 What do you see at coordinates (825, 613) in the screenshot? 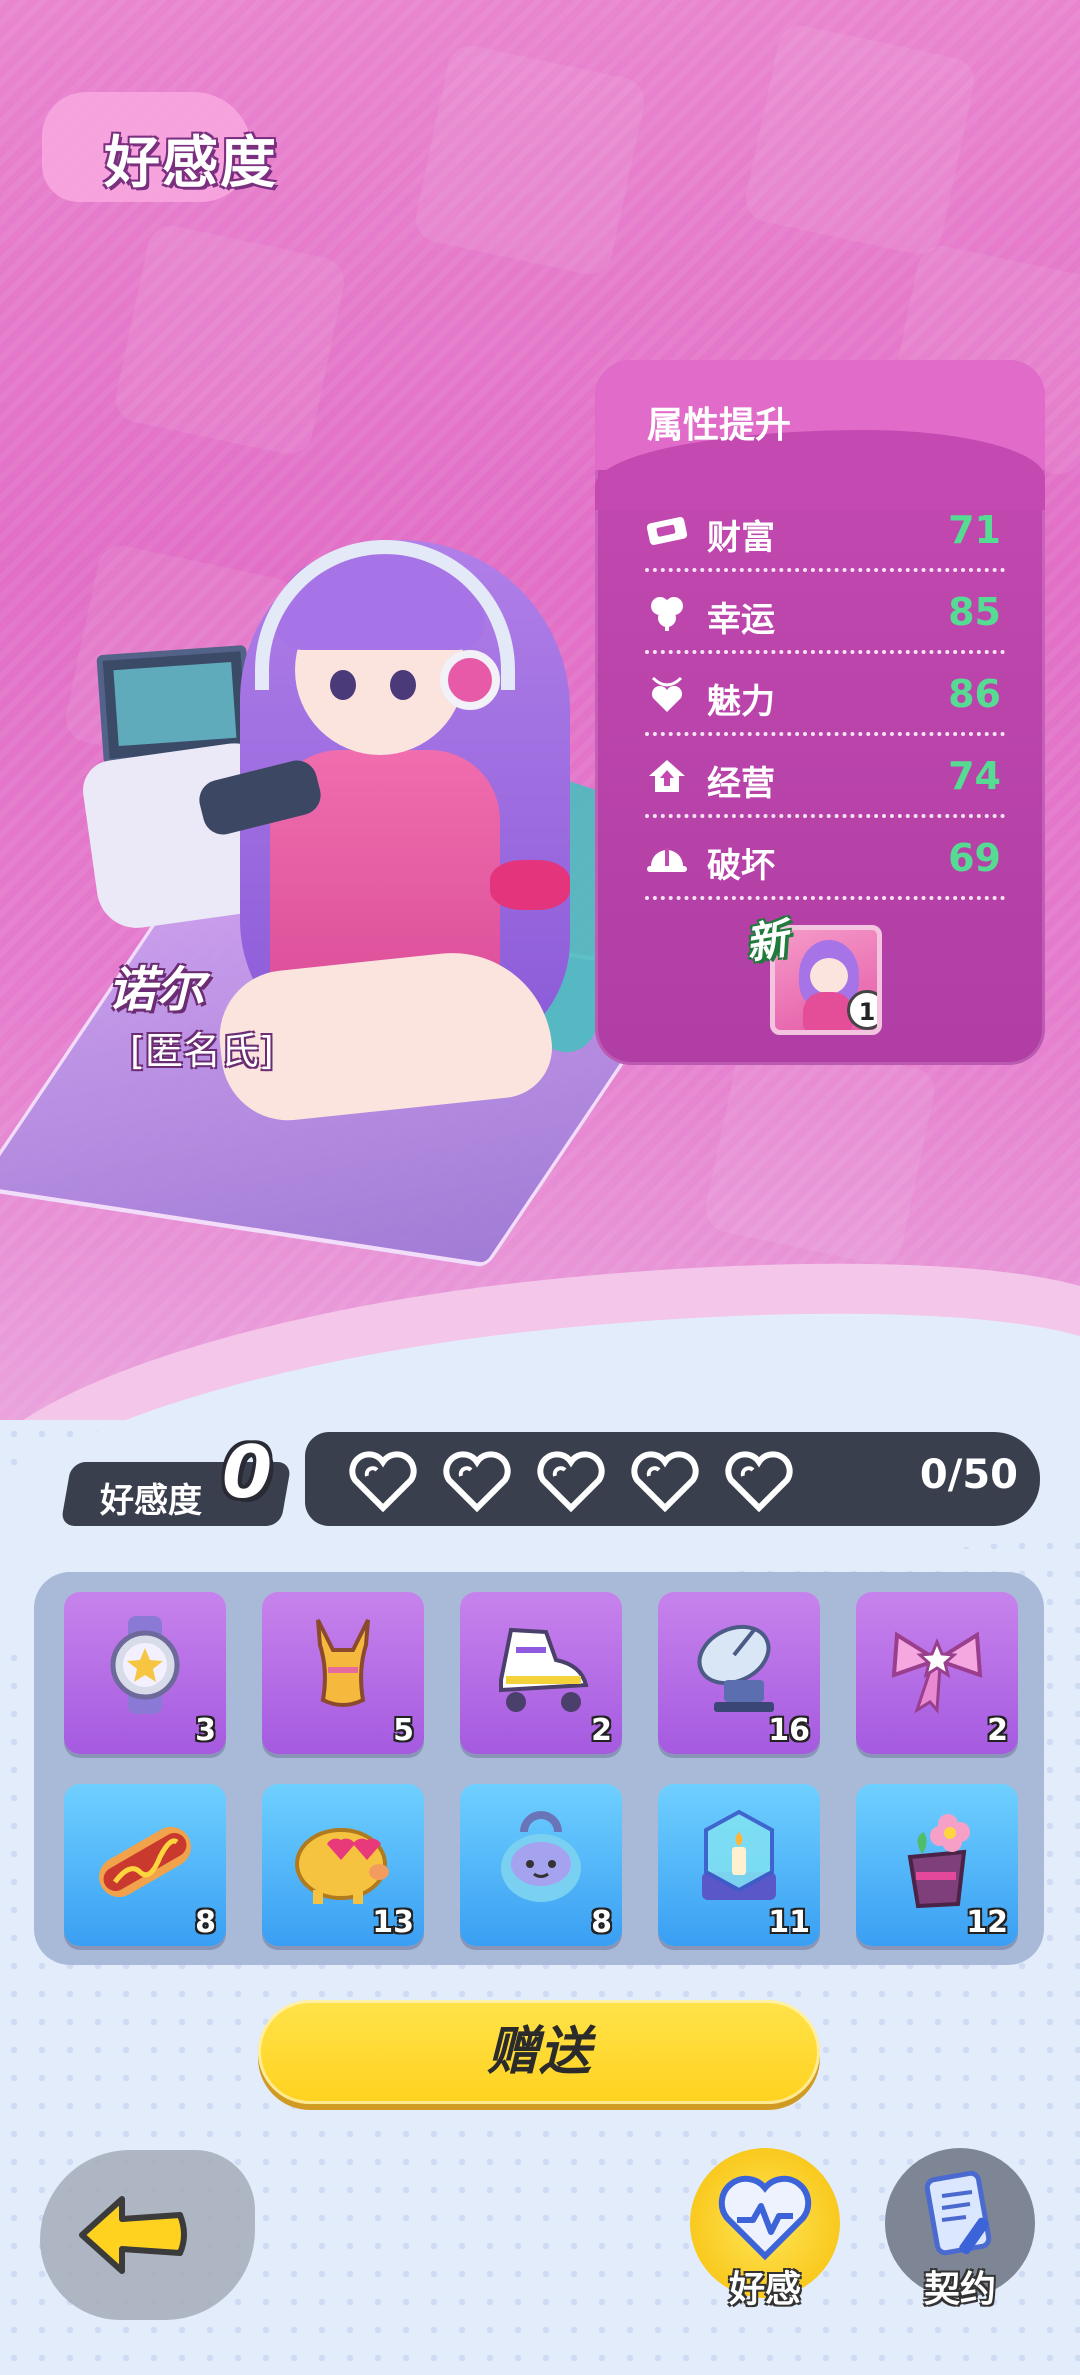
I see `attribute-row-luck: 幸运 85` at bounding box center [825, 613].